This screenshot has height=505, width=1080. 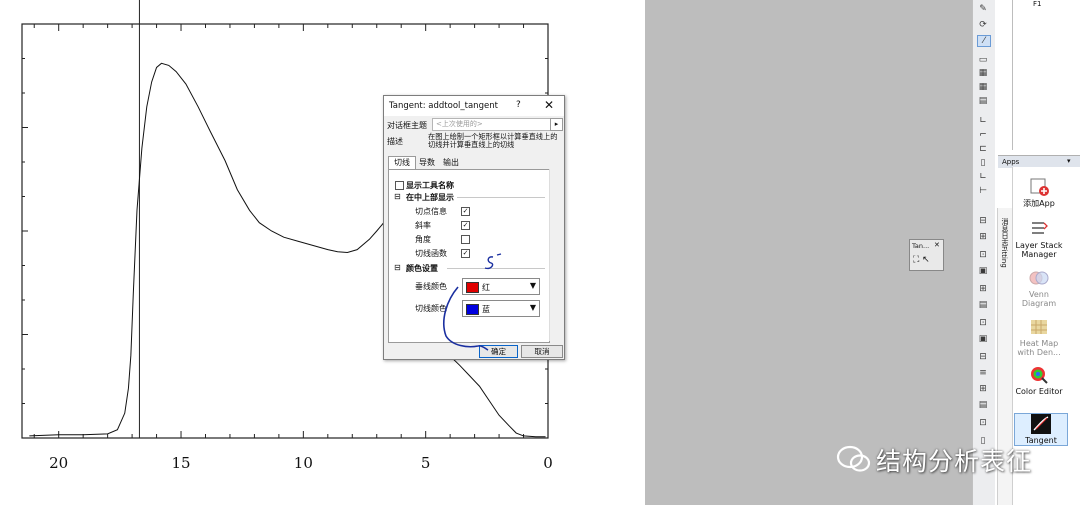 What do you see at coordinates (1069, 161) in the screenshot?
I see `apps-menu-icon: ▾` at bounding box center [1069, 161].